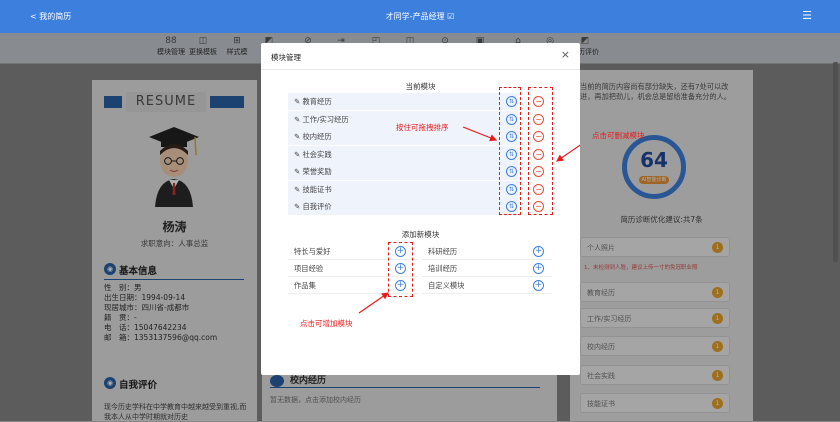 Image resolution: width=840 pixels, height=422 pixels. I want to click on add-arrow, so click(373, 303).